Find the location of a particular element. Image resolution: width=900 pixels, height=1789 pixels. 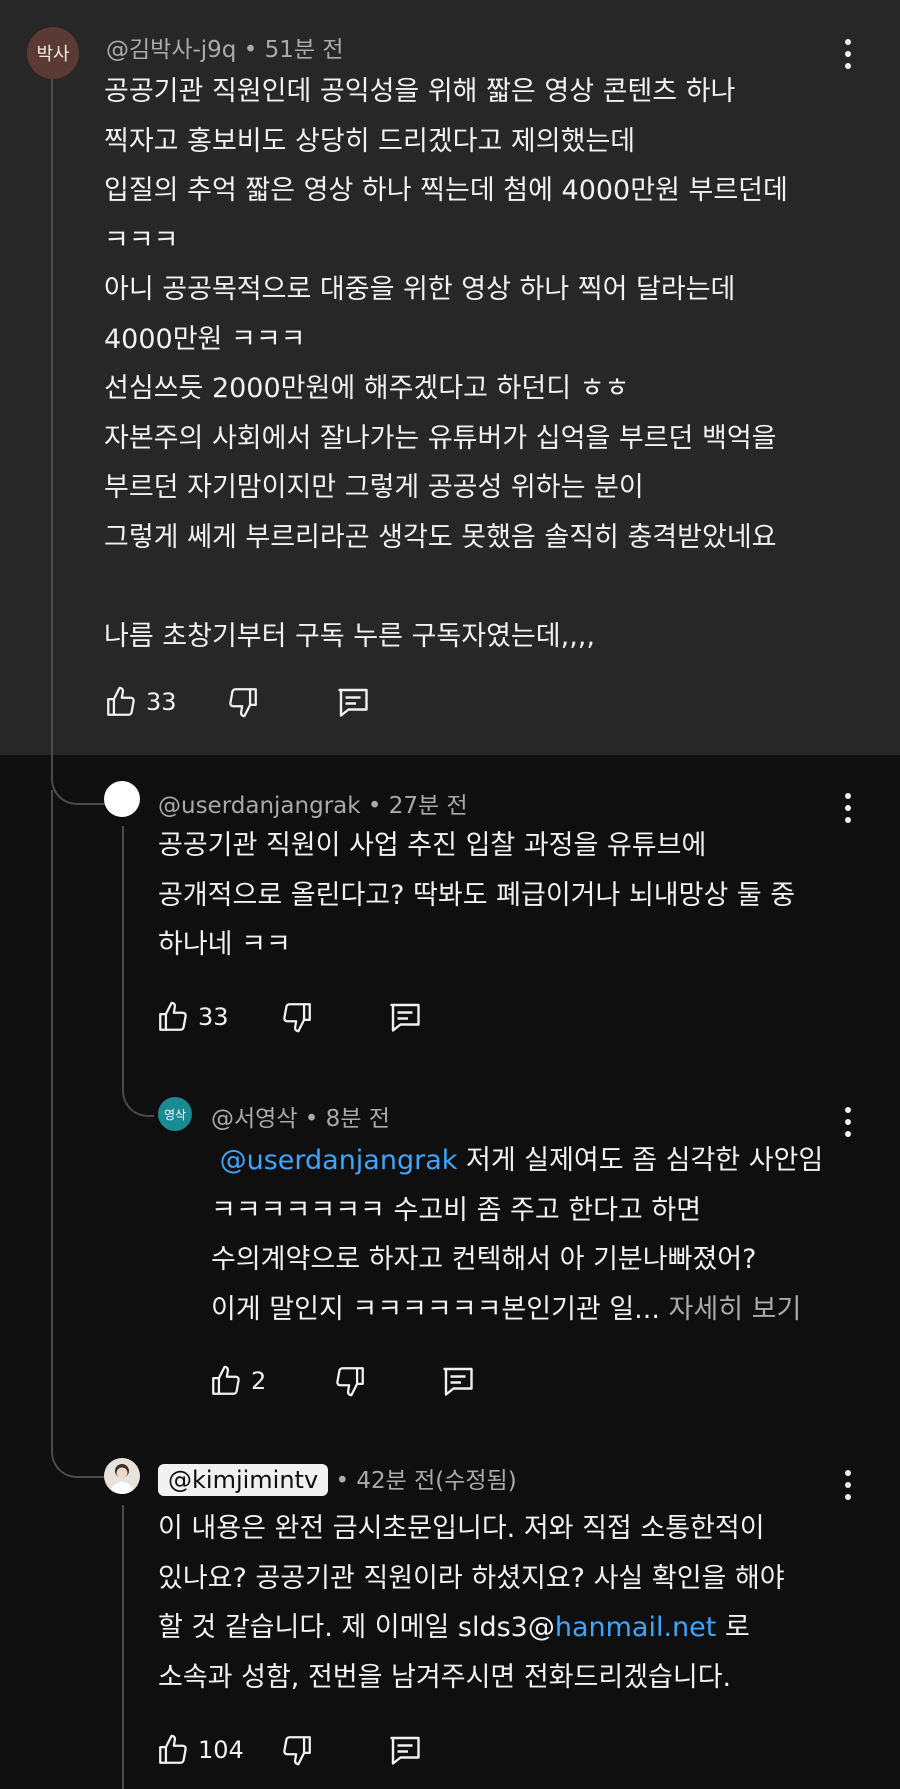

comment-line-text: 할 것 같습니다. 제 이메일 slds3@ is located at coordinates (356, 1627).